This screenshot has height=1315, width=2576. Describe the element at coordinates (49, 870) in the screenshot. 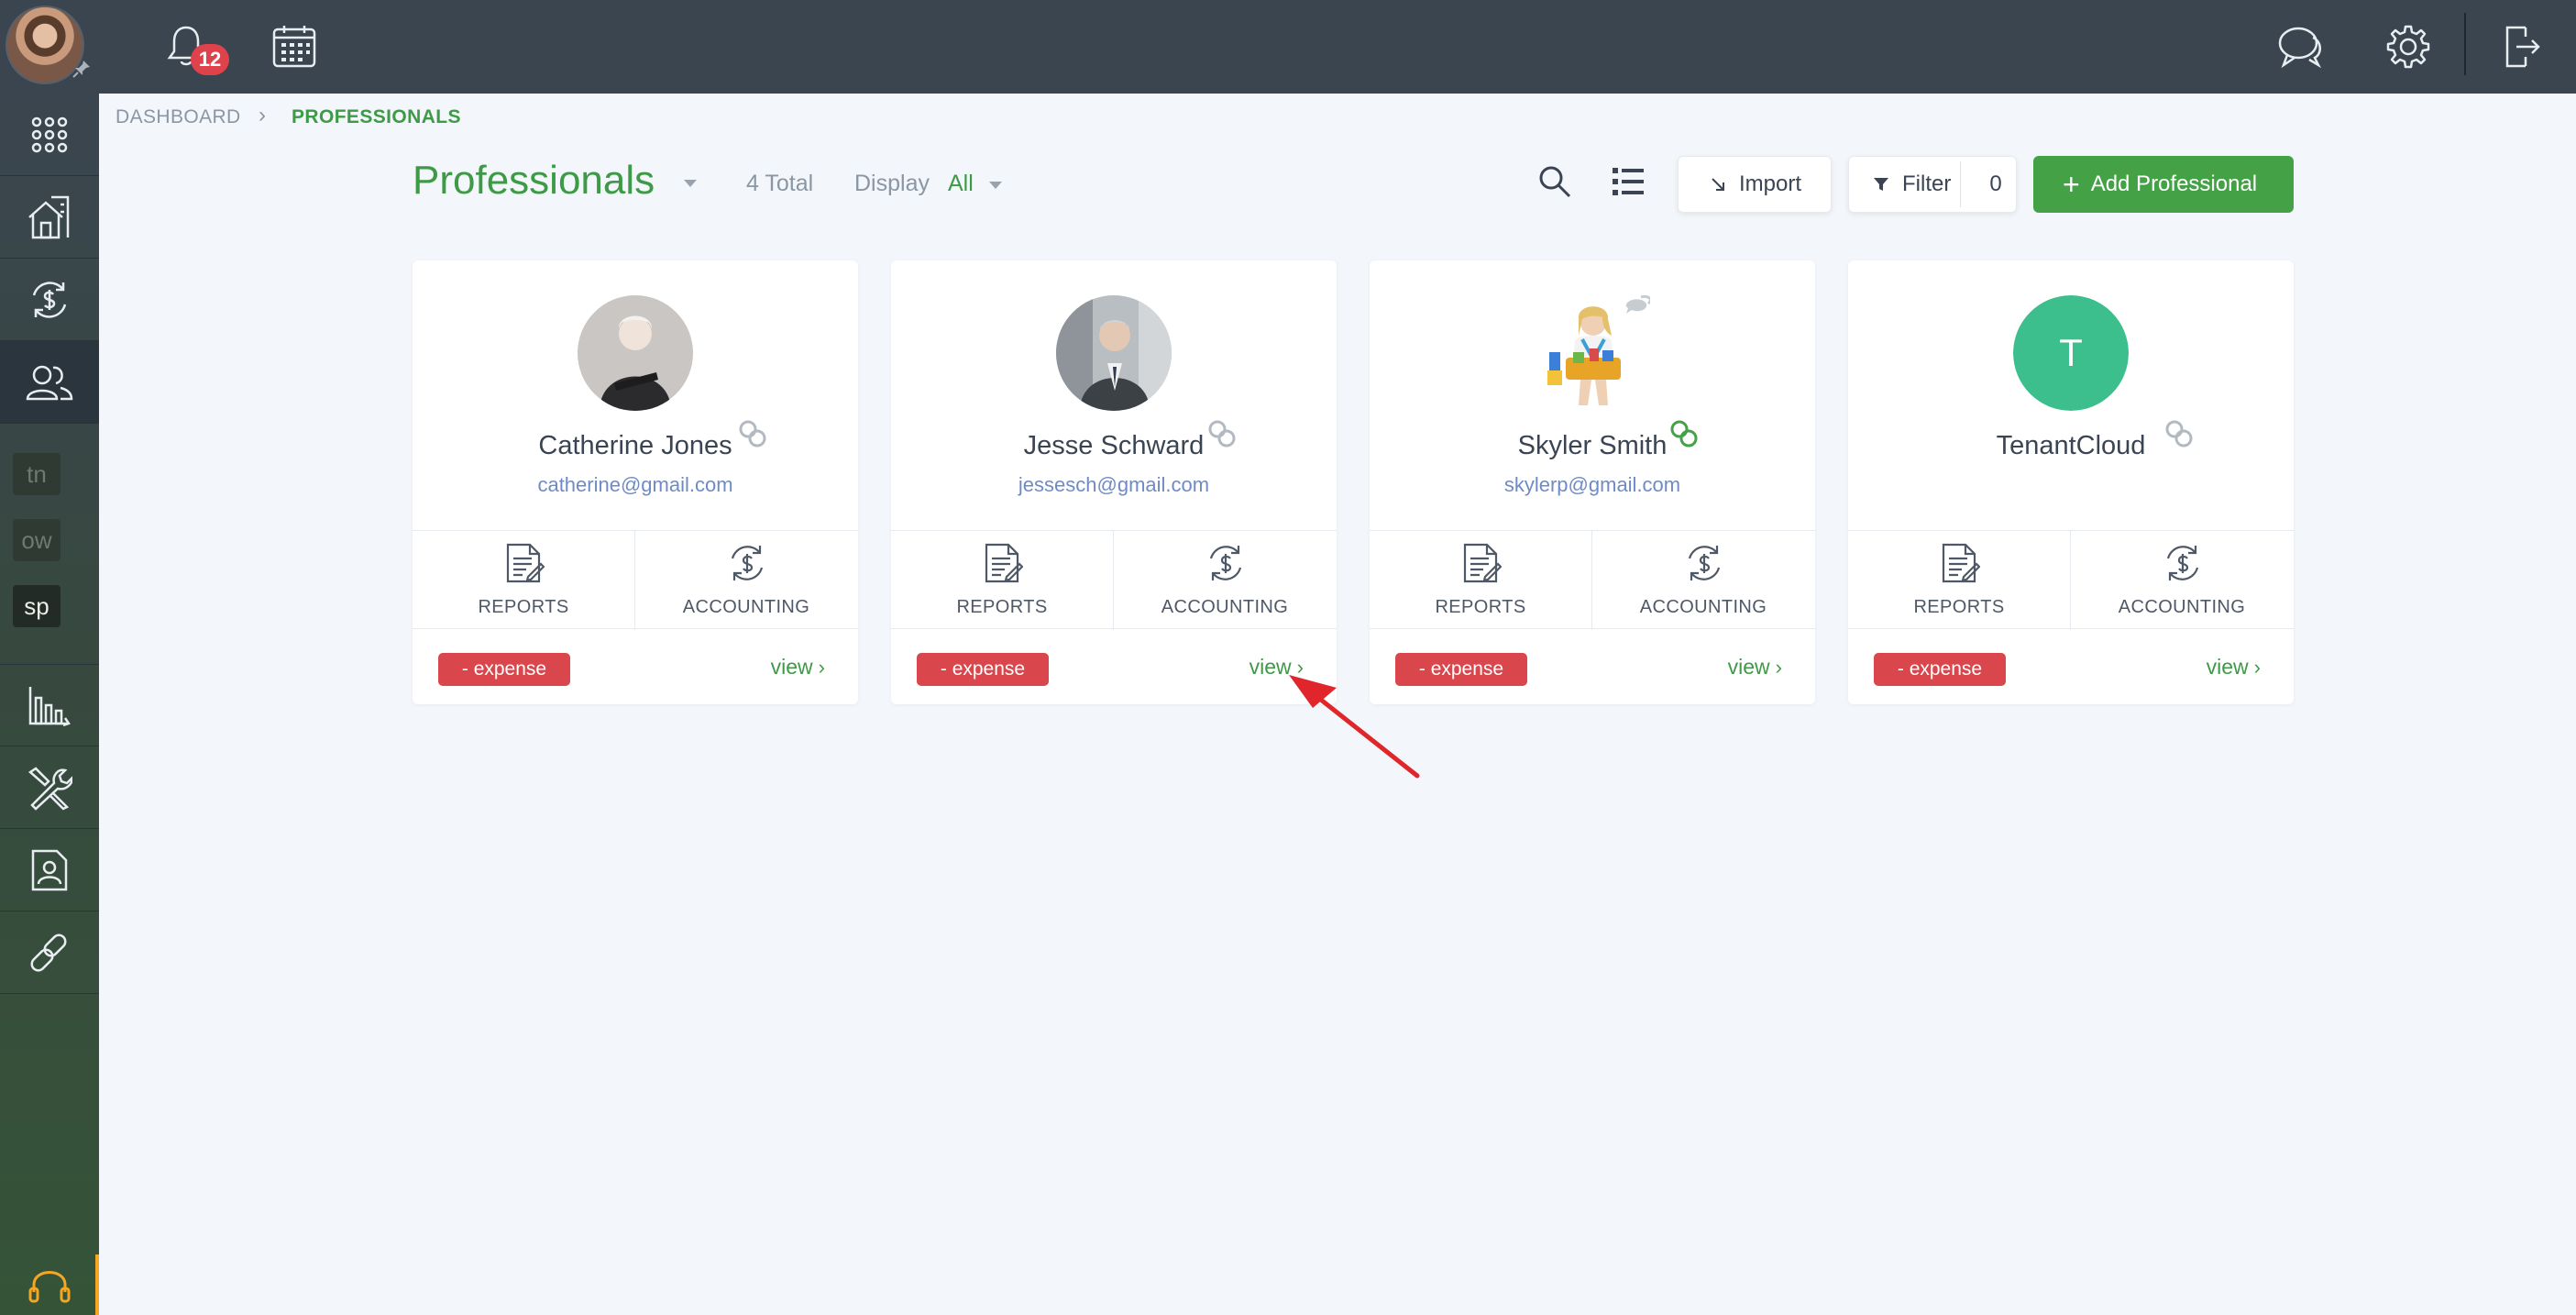

I see `applications-icon` at that location.